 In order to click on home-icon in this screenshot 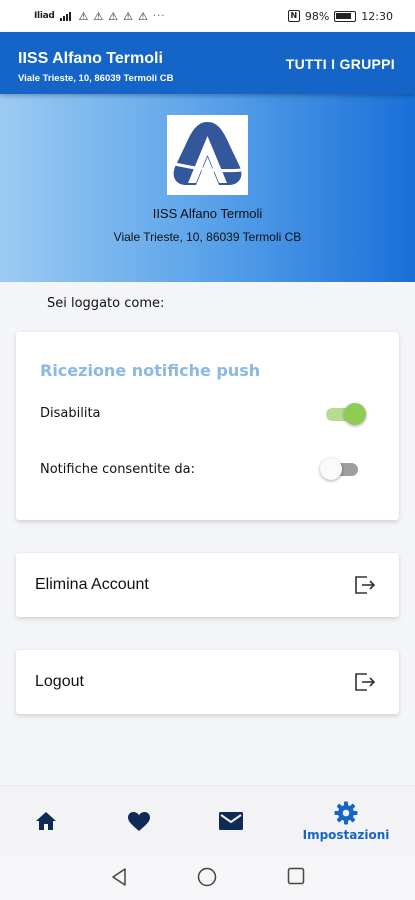, I will do `click(46, 821)`.